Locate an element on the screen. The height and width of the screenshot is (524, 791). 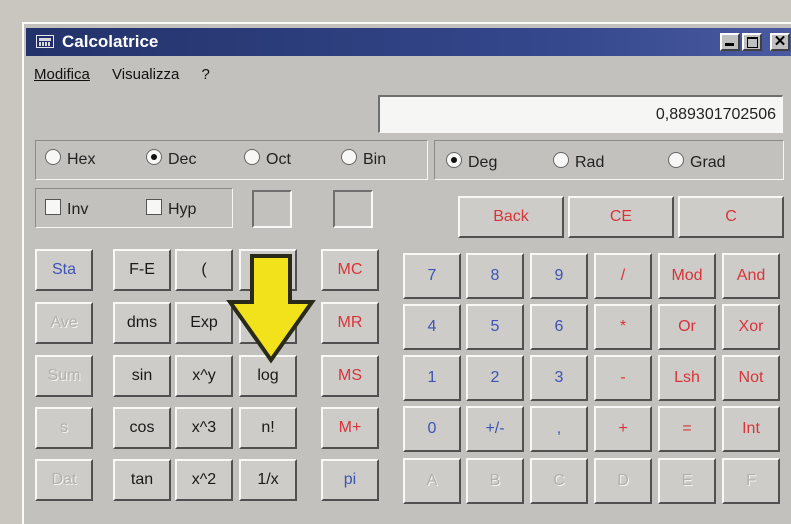
factorial-button: n! is located at coordinates (268, 428).